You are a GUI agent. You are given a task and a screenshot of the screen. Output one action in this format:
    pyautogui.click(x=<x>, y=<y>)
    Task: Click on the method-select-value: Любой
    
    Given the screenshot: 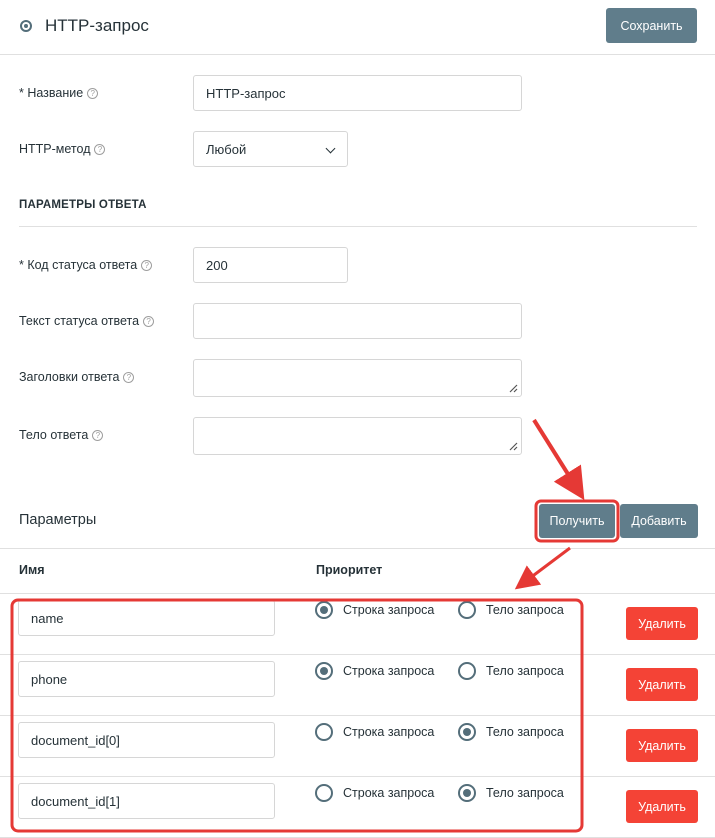 What is the action you would take?
    pyautogui.click(x=226, y=149)
    